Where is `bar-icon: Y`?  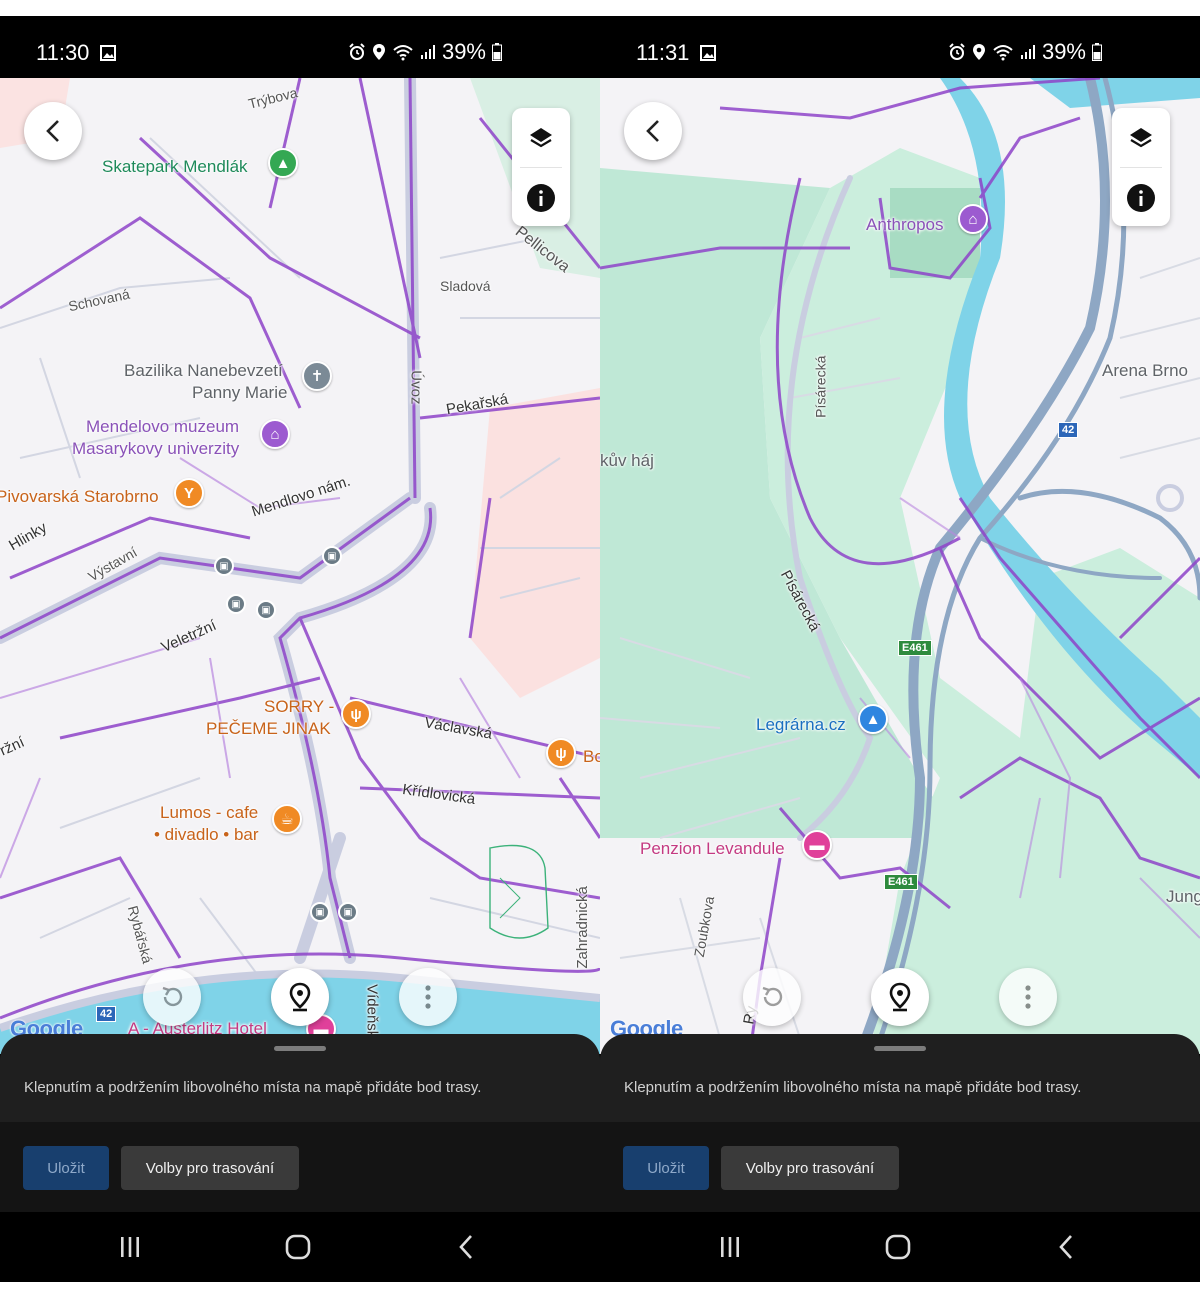 bar-icon: Y is located at coordinates (189, 493).